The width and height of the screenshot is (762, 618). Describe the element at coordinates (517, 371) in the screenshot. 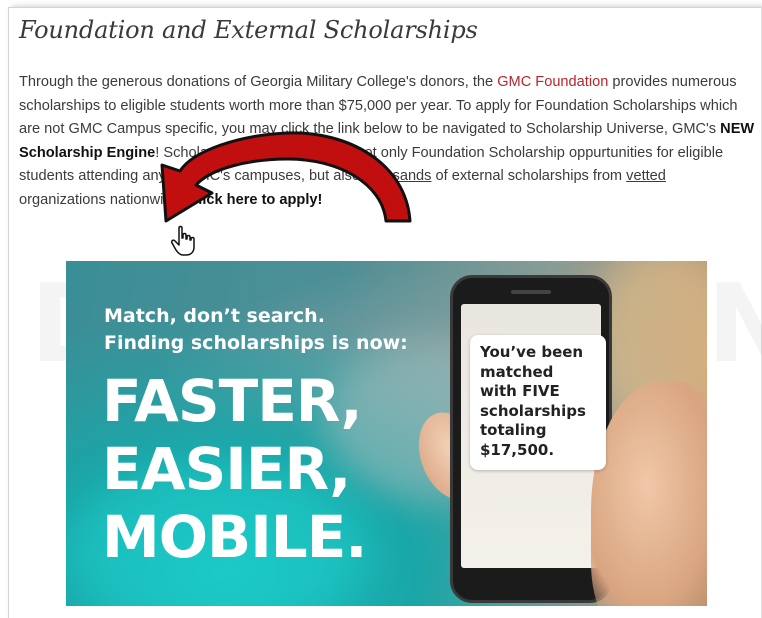

I see `message-line-2: matched` at that location.